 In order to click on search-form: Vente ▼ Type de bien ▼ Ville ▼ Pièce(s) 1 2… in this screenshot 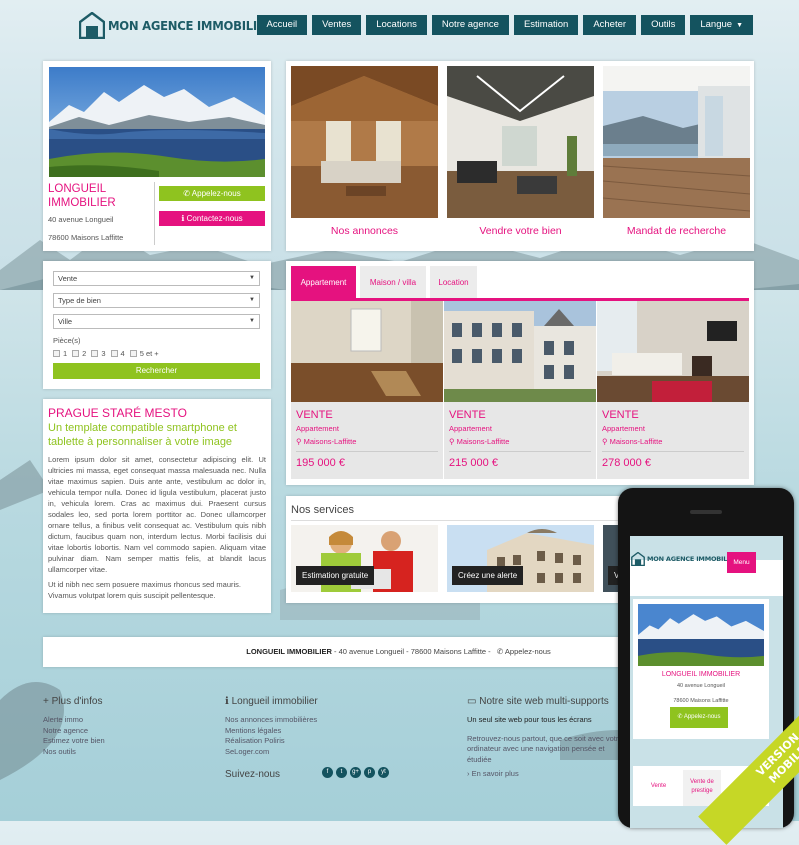, I will do `click(157, 325)`.